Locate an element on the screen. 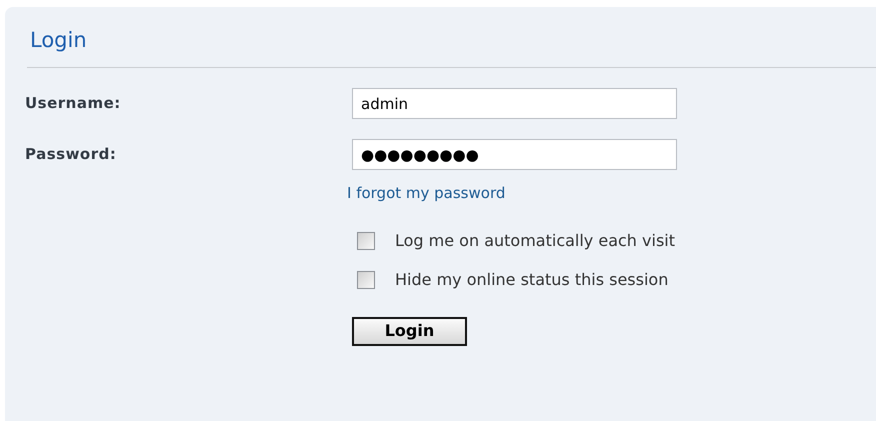  forgot-password-link: I forgot my password is located at coordinates (426, 193).